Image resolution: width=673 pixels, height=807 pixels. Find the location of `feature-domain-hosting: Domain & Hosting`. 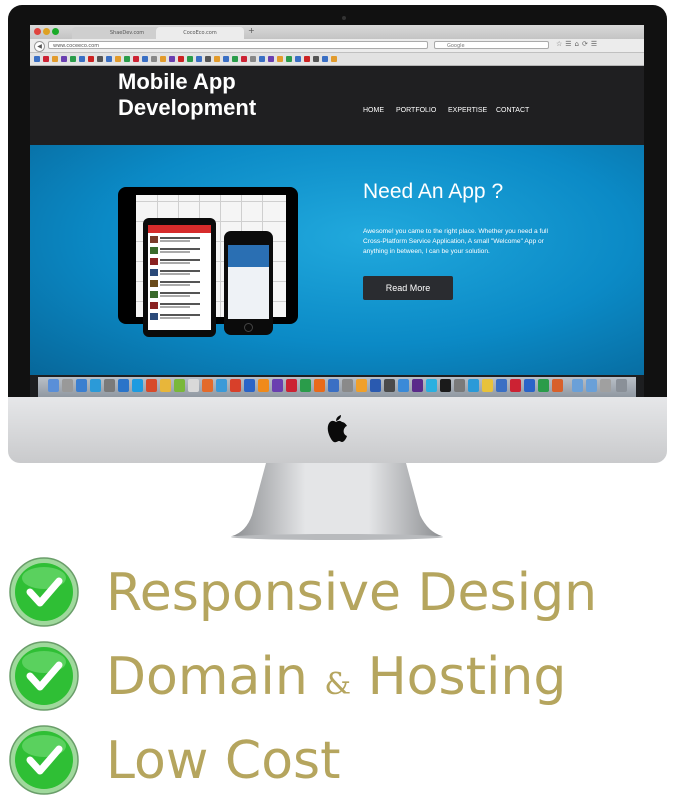

feature-domain-hosting: Domain & Hosting is located at coordinates (336, 681).